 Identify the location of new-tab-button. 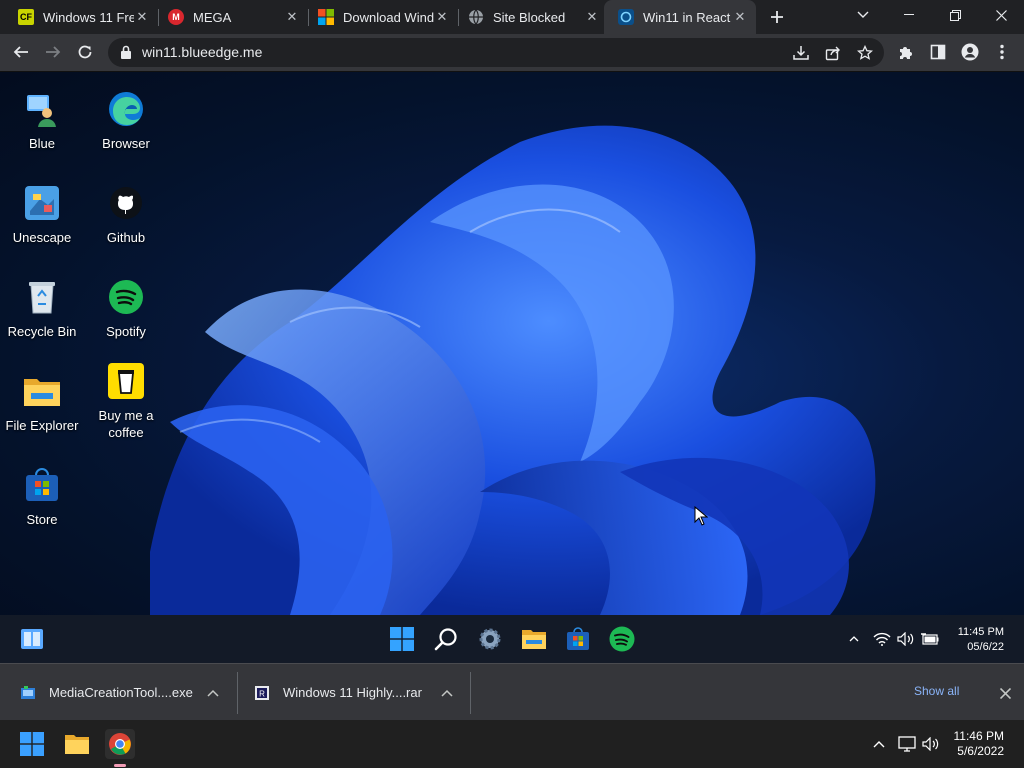
(777, 17).